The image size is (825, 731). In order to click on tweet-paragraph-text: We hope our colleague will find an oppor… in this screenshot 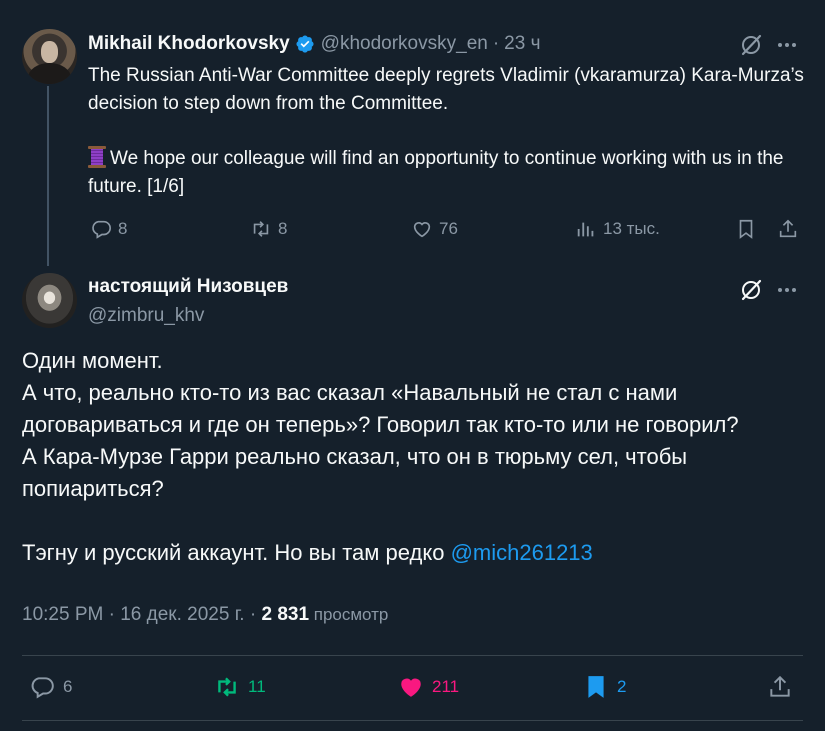, I will do `click(436, 172)`.